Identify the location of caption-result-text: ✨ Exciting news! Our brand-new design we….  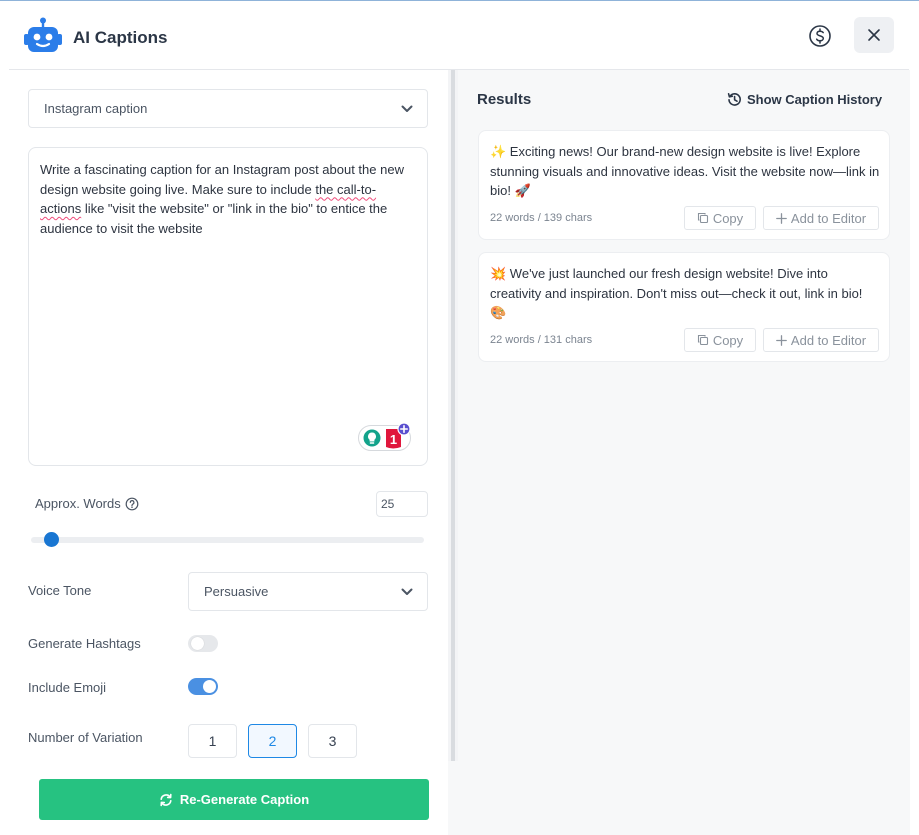
(685, 171).